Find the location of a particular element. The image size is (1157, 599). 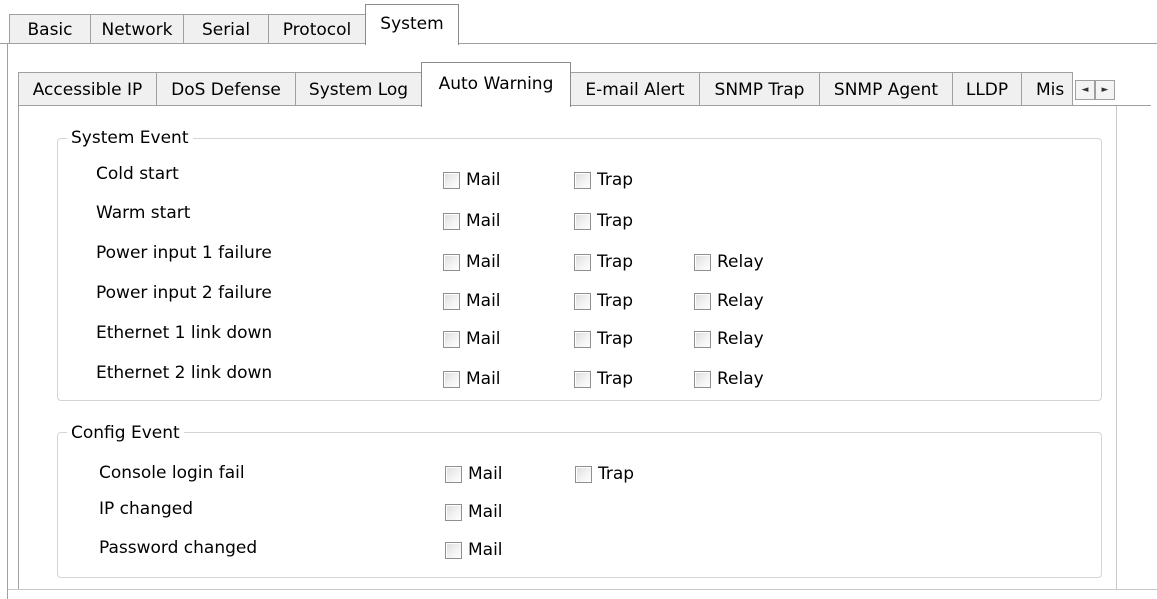

tab-dos-defense: DoS Defense is located at coordinates (226, 89).